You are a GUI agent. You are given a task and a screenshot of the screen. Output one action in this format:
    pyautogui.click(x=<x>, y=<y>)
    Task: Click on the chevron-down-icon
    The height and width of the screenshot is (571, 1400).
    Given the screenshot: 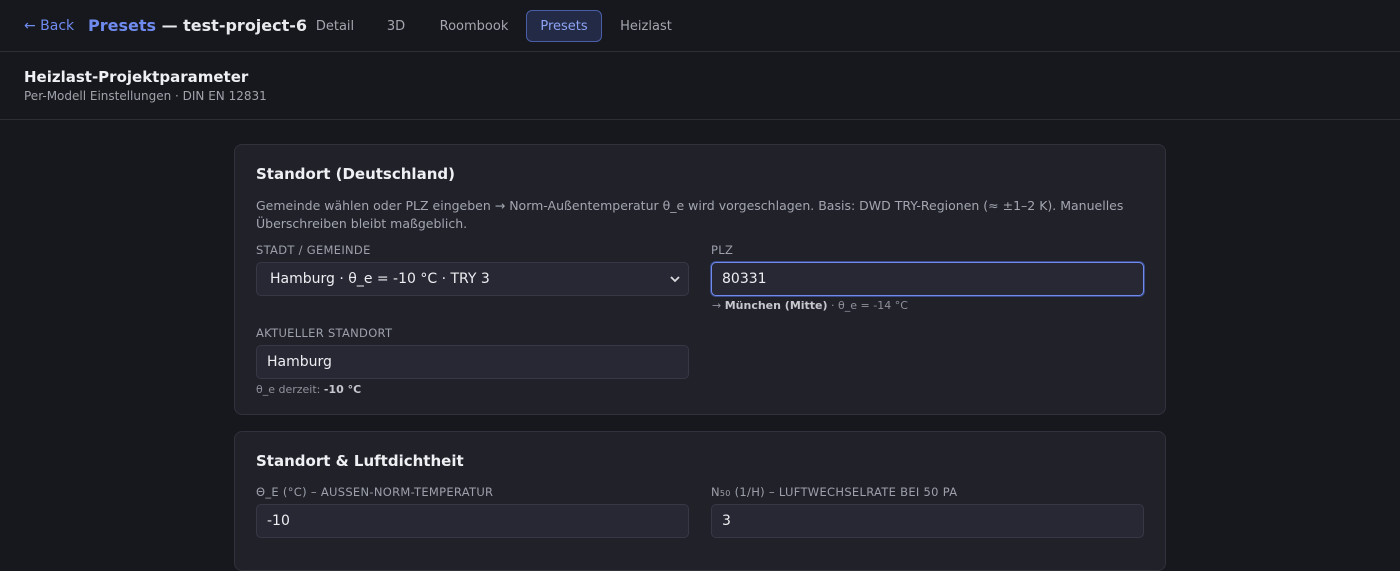 What is the action you would take?
    pyautogui.click(x=675, y=279)
    